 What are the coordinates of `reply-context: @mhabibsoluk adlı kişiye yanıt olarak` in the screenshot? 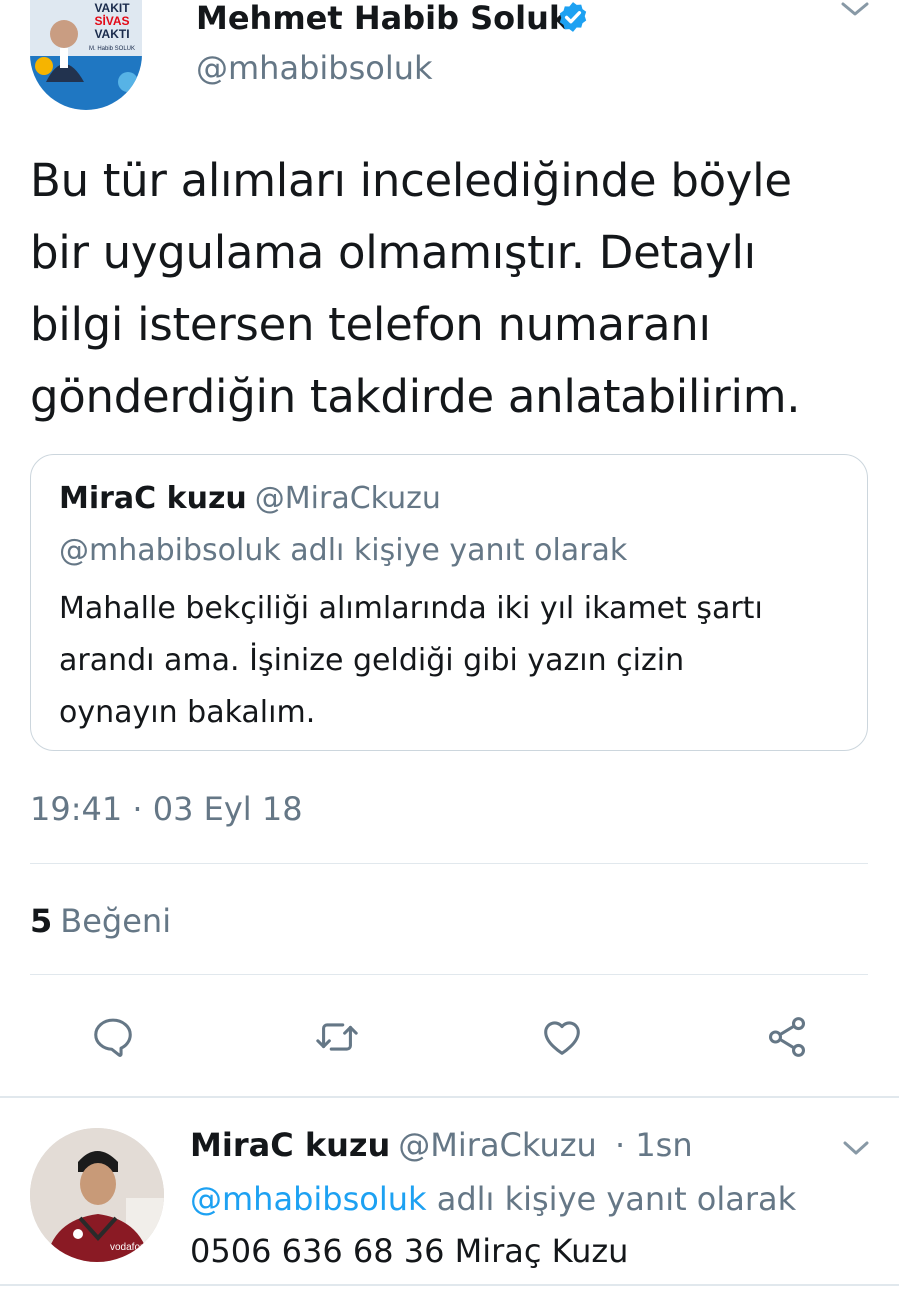 It's located at (493, 1199).